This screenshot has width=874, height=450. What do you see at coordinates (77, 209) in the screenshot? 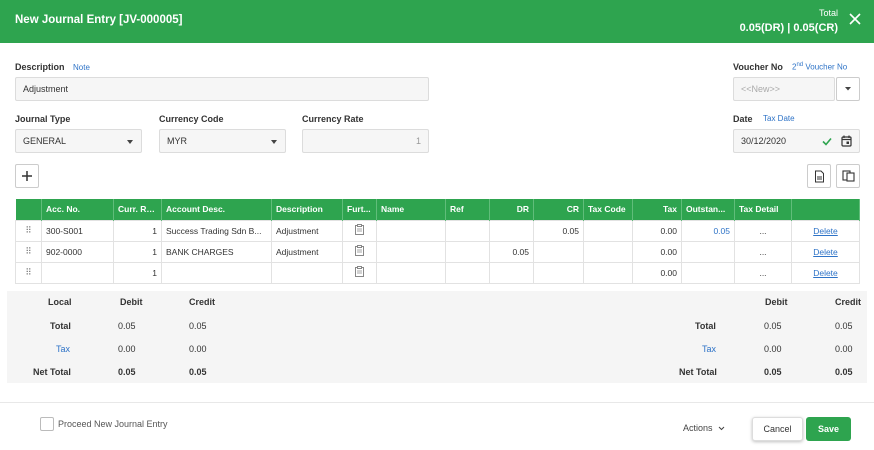
I see `col-acc-no: Acc. No.` at bounding box center [77, 209].